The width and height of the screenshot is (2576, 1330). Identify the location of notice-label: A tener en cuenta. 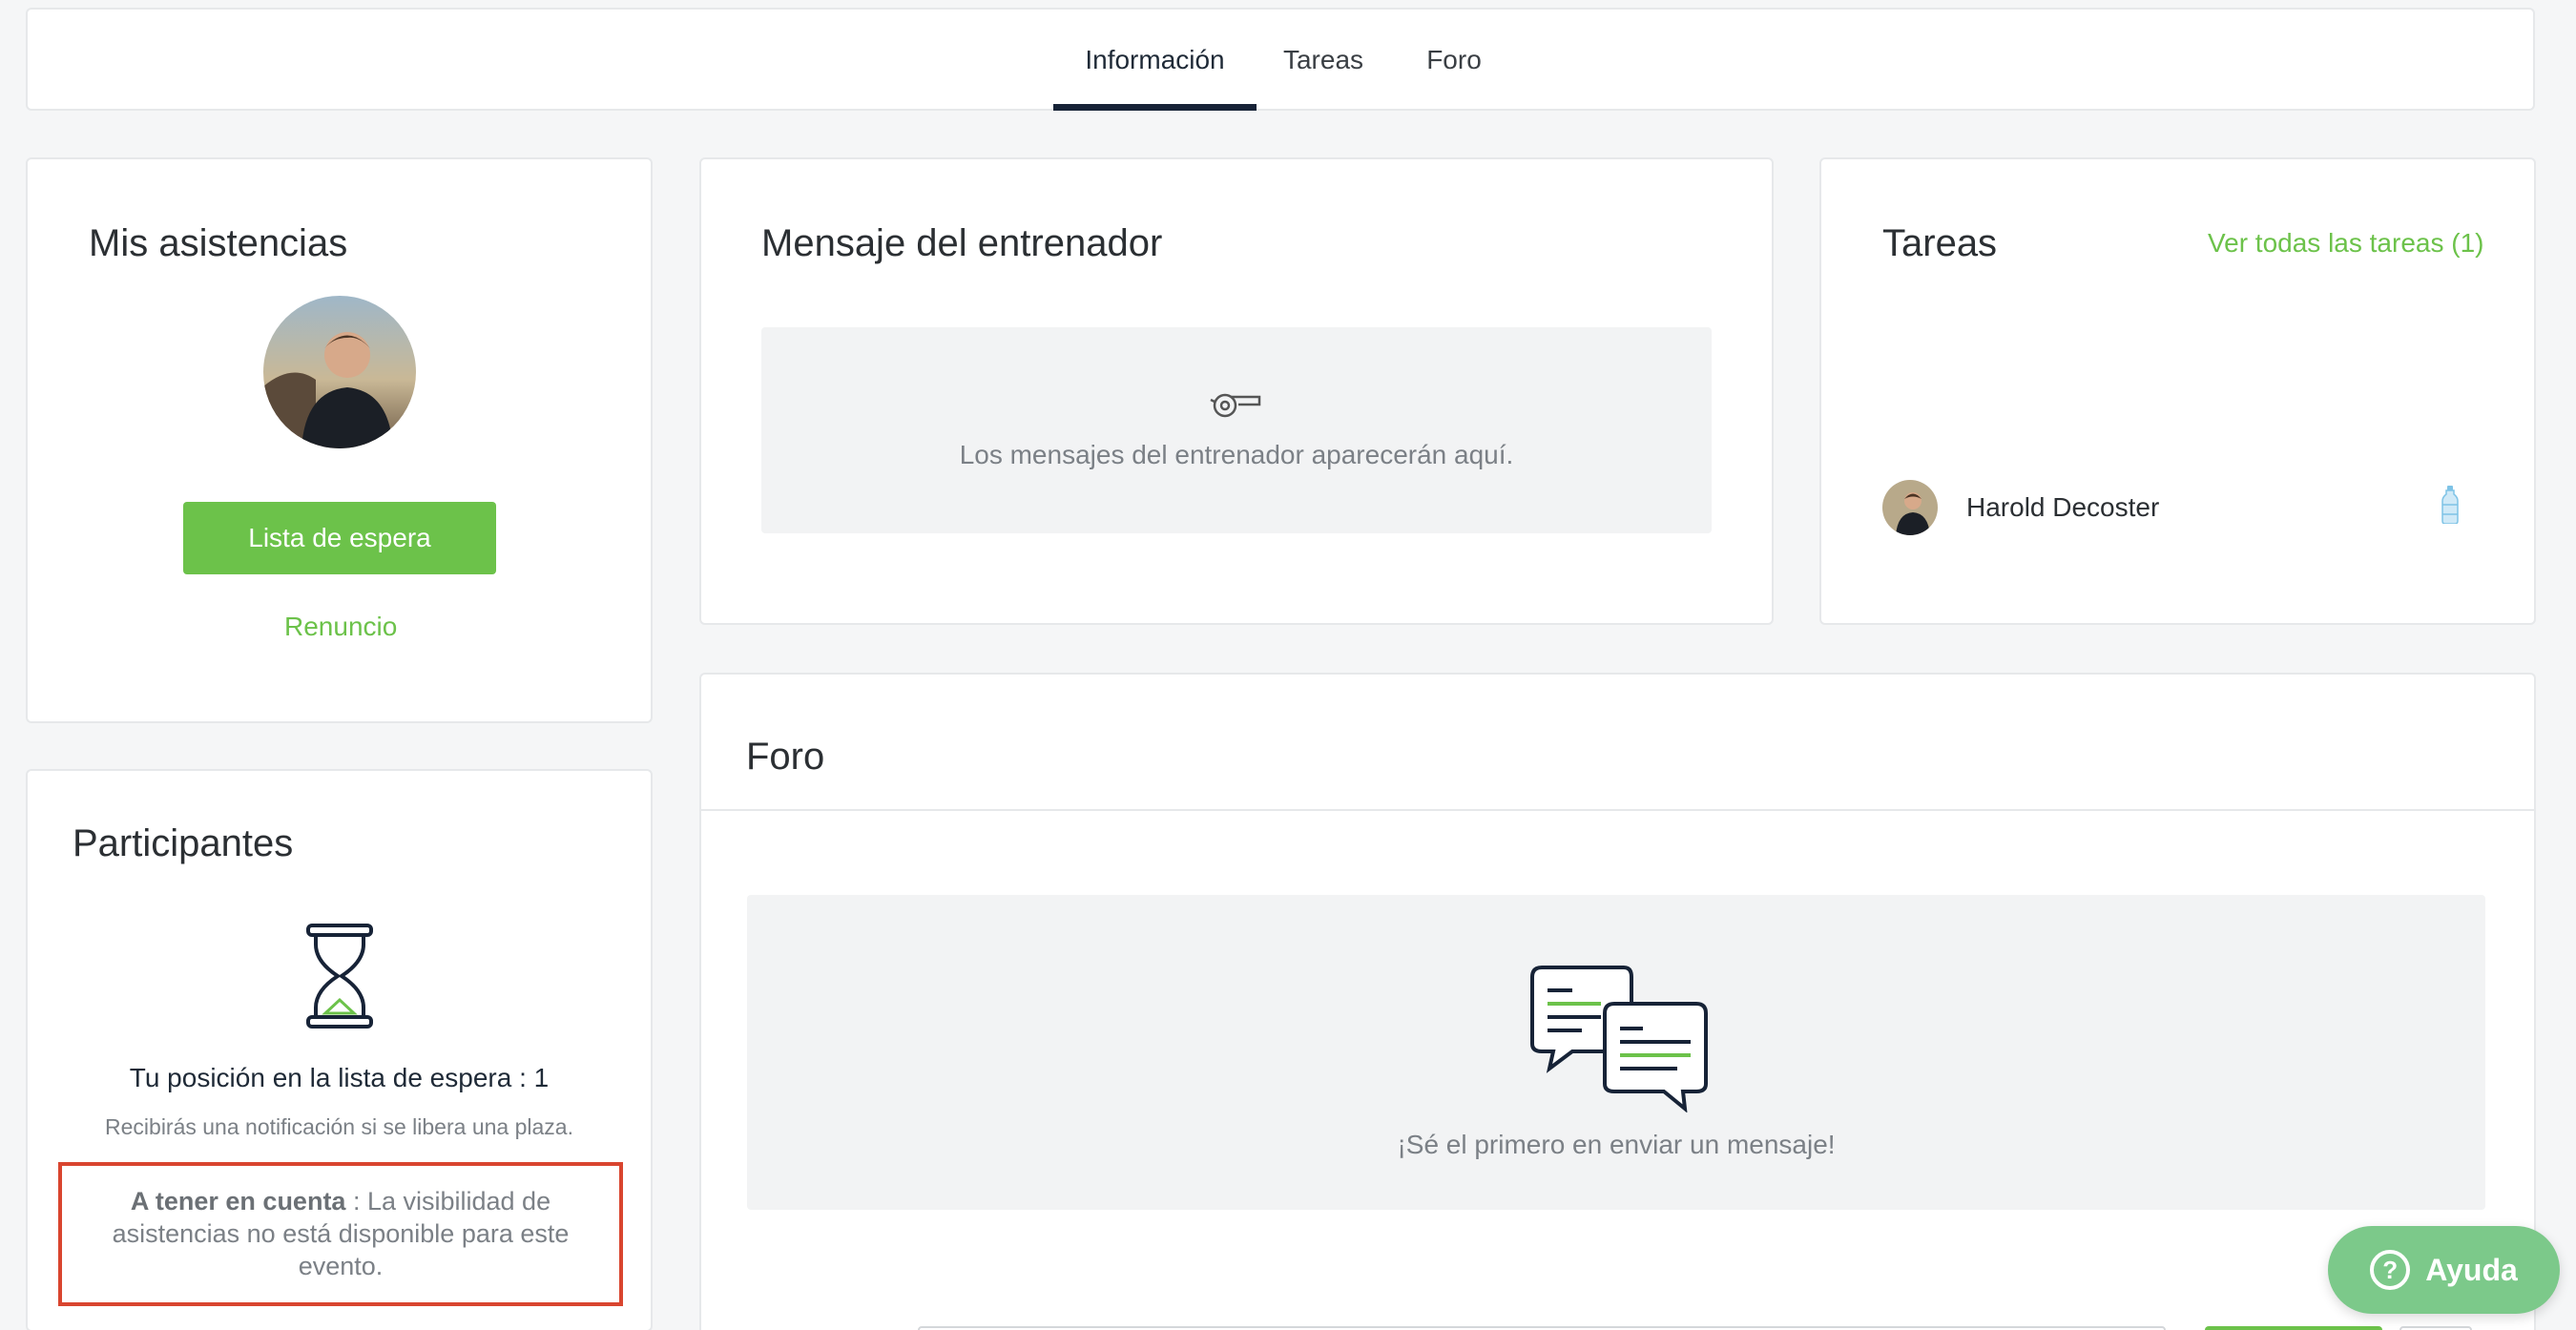
(238, 1202).